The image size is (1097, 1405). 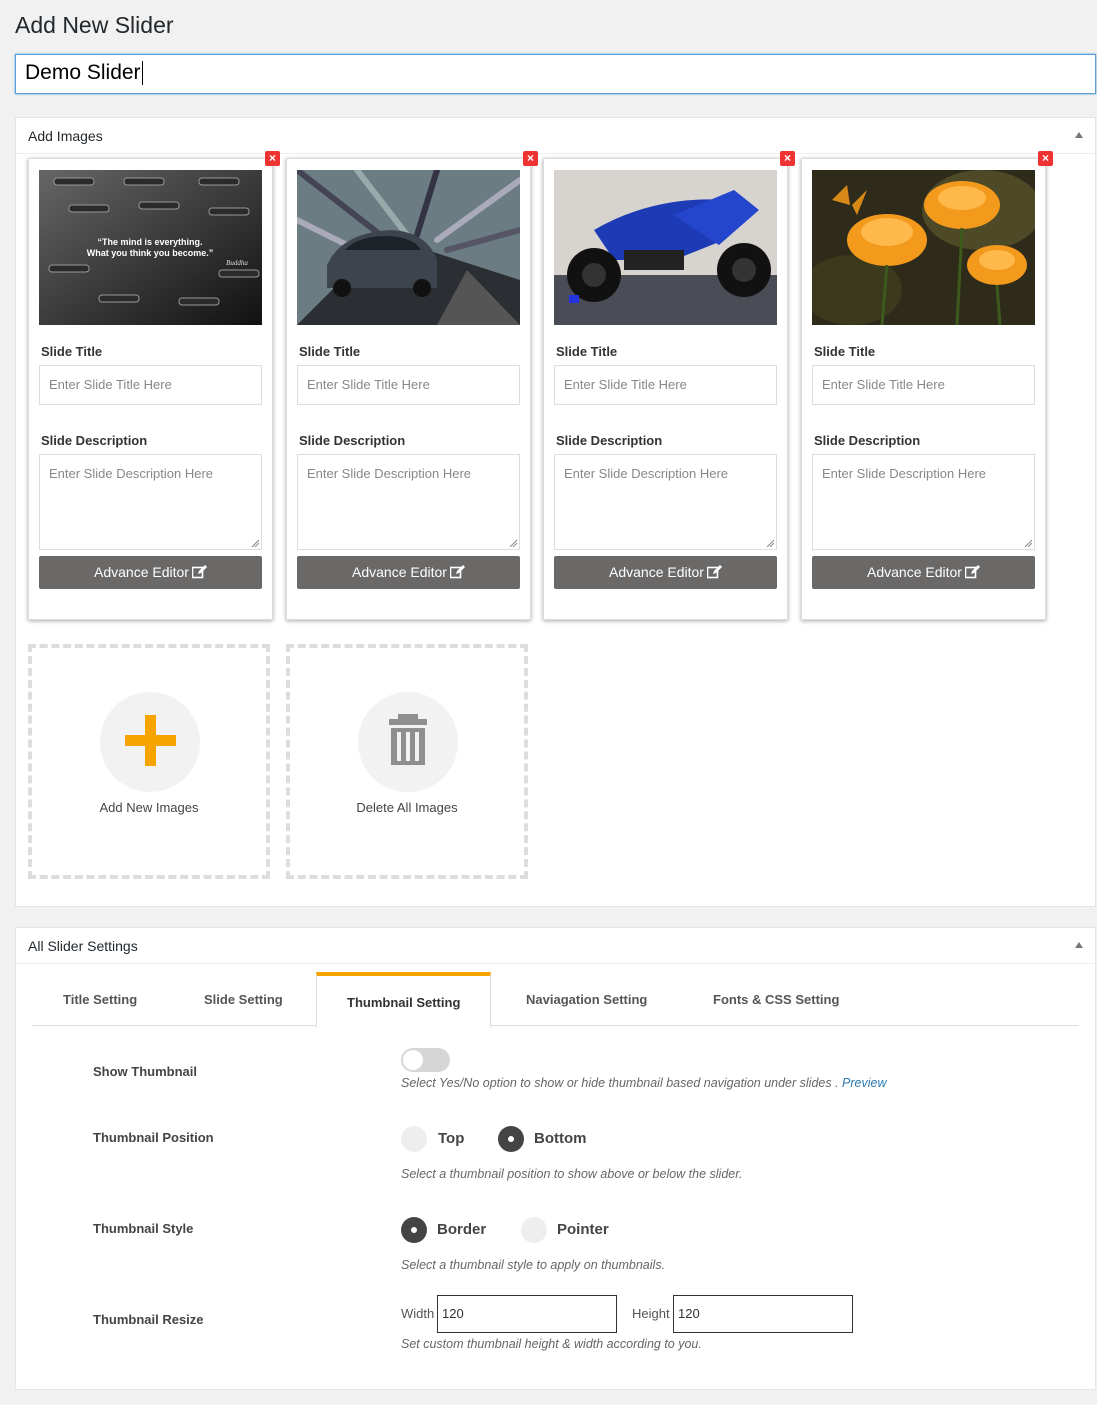 What do you see at coordinates (100, 999) in the screenshot?
I see `tab-title-setting: Title Setting` at bounding box center [100, 999].